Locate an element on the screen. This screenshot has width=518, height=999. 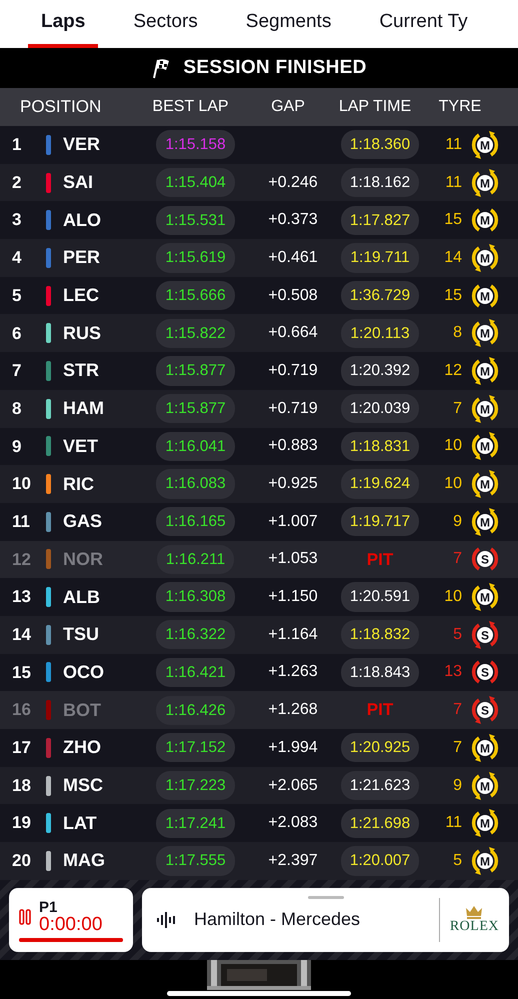
position-number: 13 is located at coordinates (21, 596).